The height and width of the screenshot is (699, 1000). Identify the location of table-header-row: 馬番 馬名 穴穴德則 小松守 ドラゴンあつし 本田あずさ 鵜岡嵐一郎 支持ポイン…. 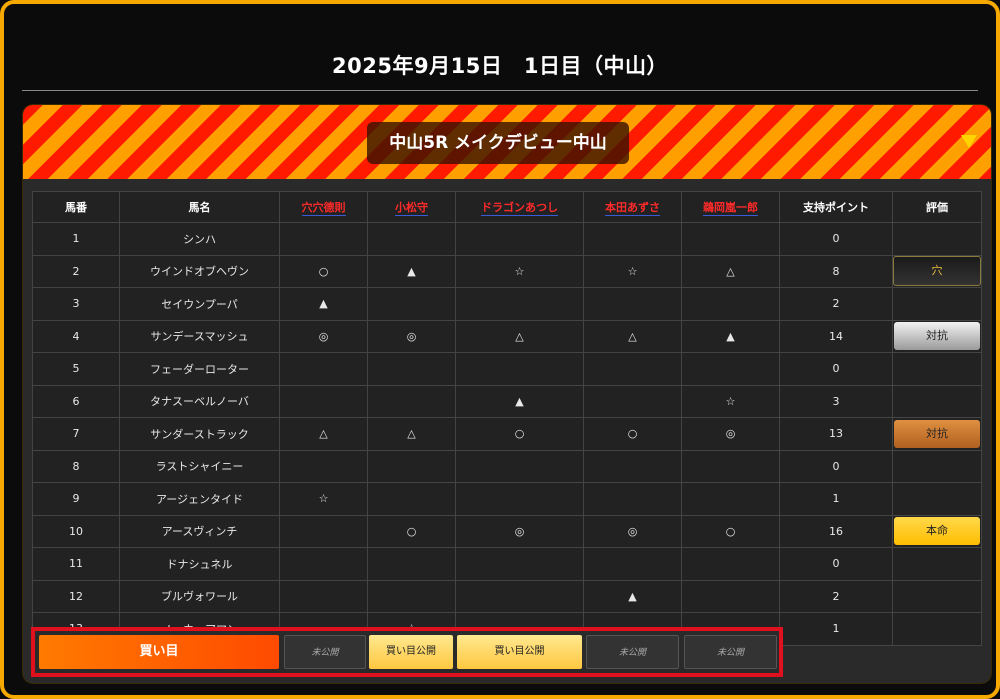
(507, 207).